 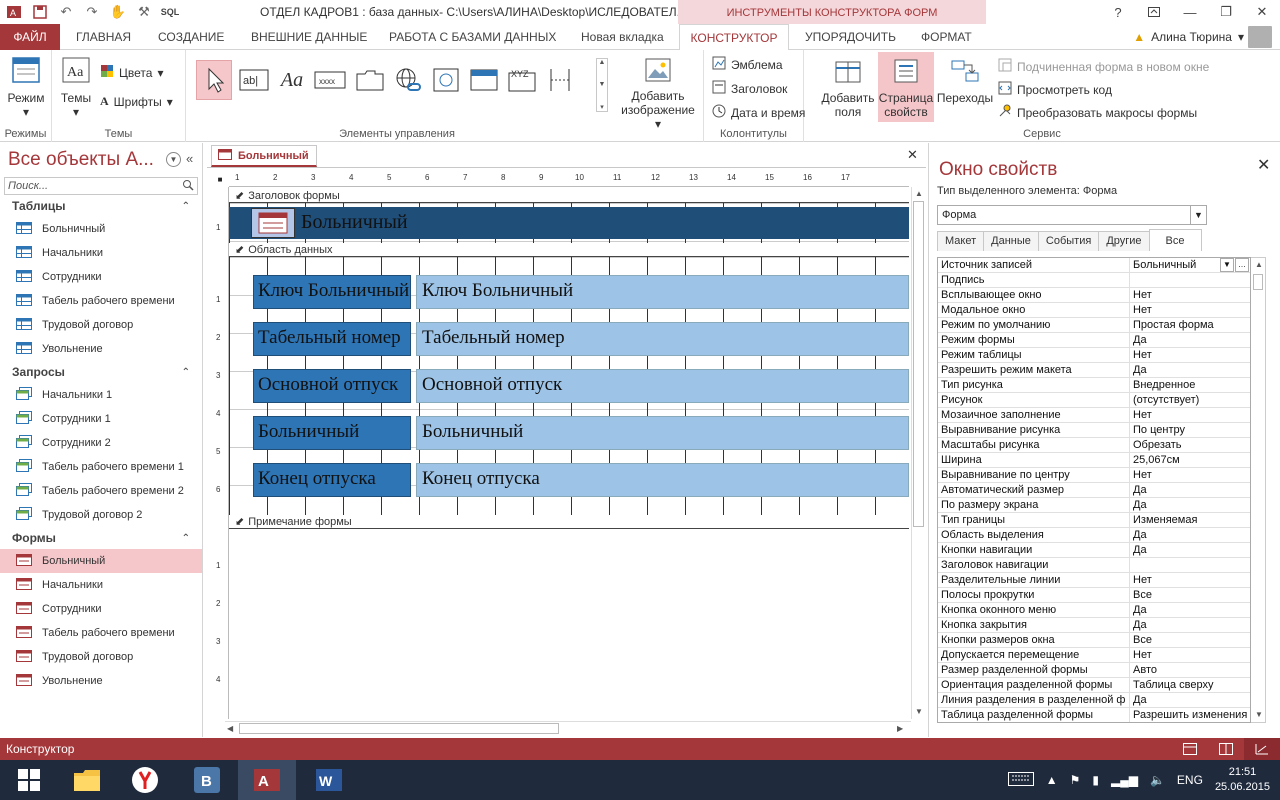 What do you see at coordinates (1262, 12) in the screenshot?
I see `close-button: ✕` at bounding box center [1262, 12].